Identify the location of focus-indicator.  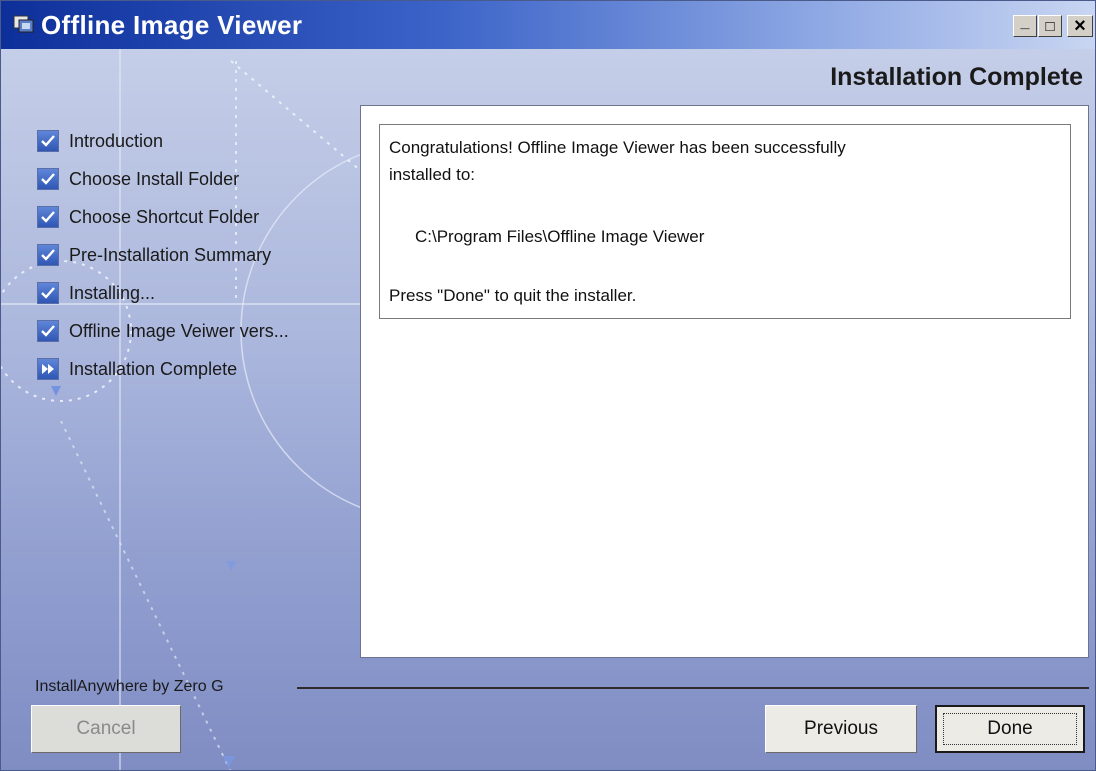
(1010, 729).